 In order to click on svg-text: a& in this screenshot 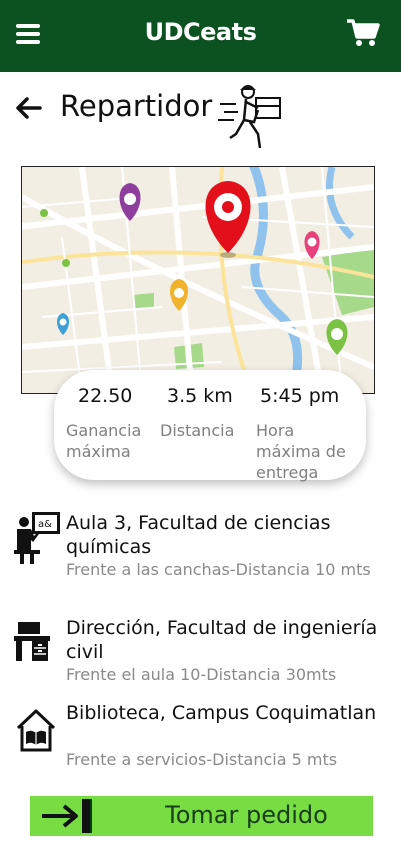, I will do `click(45, 524)`.